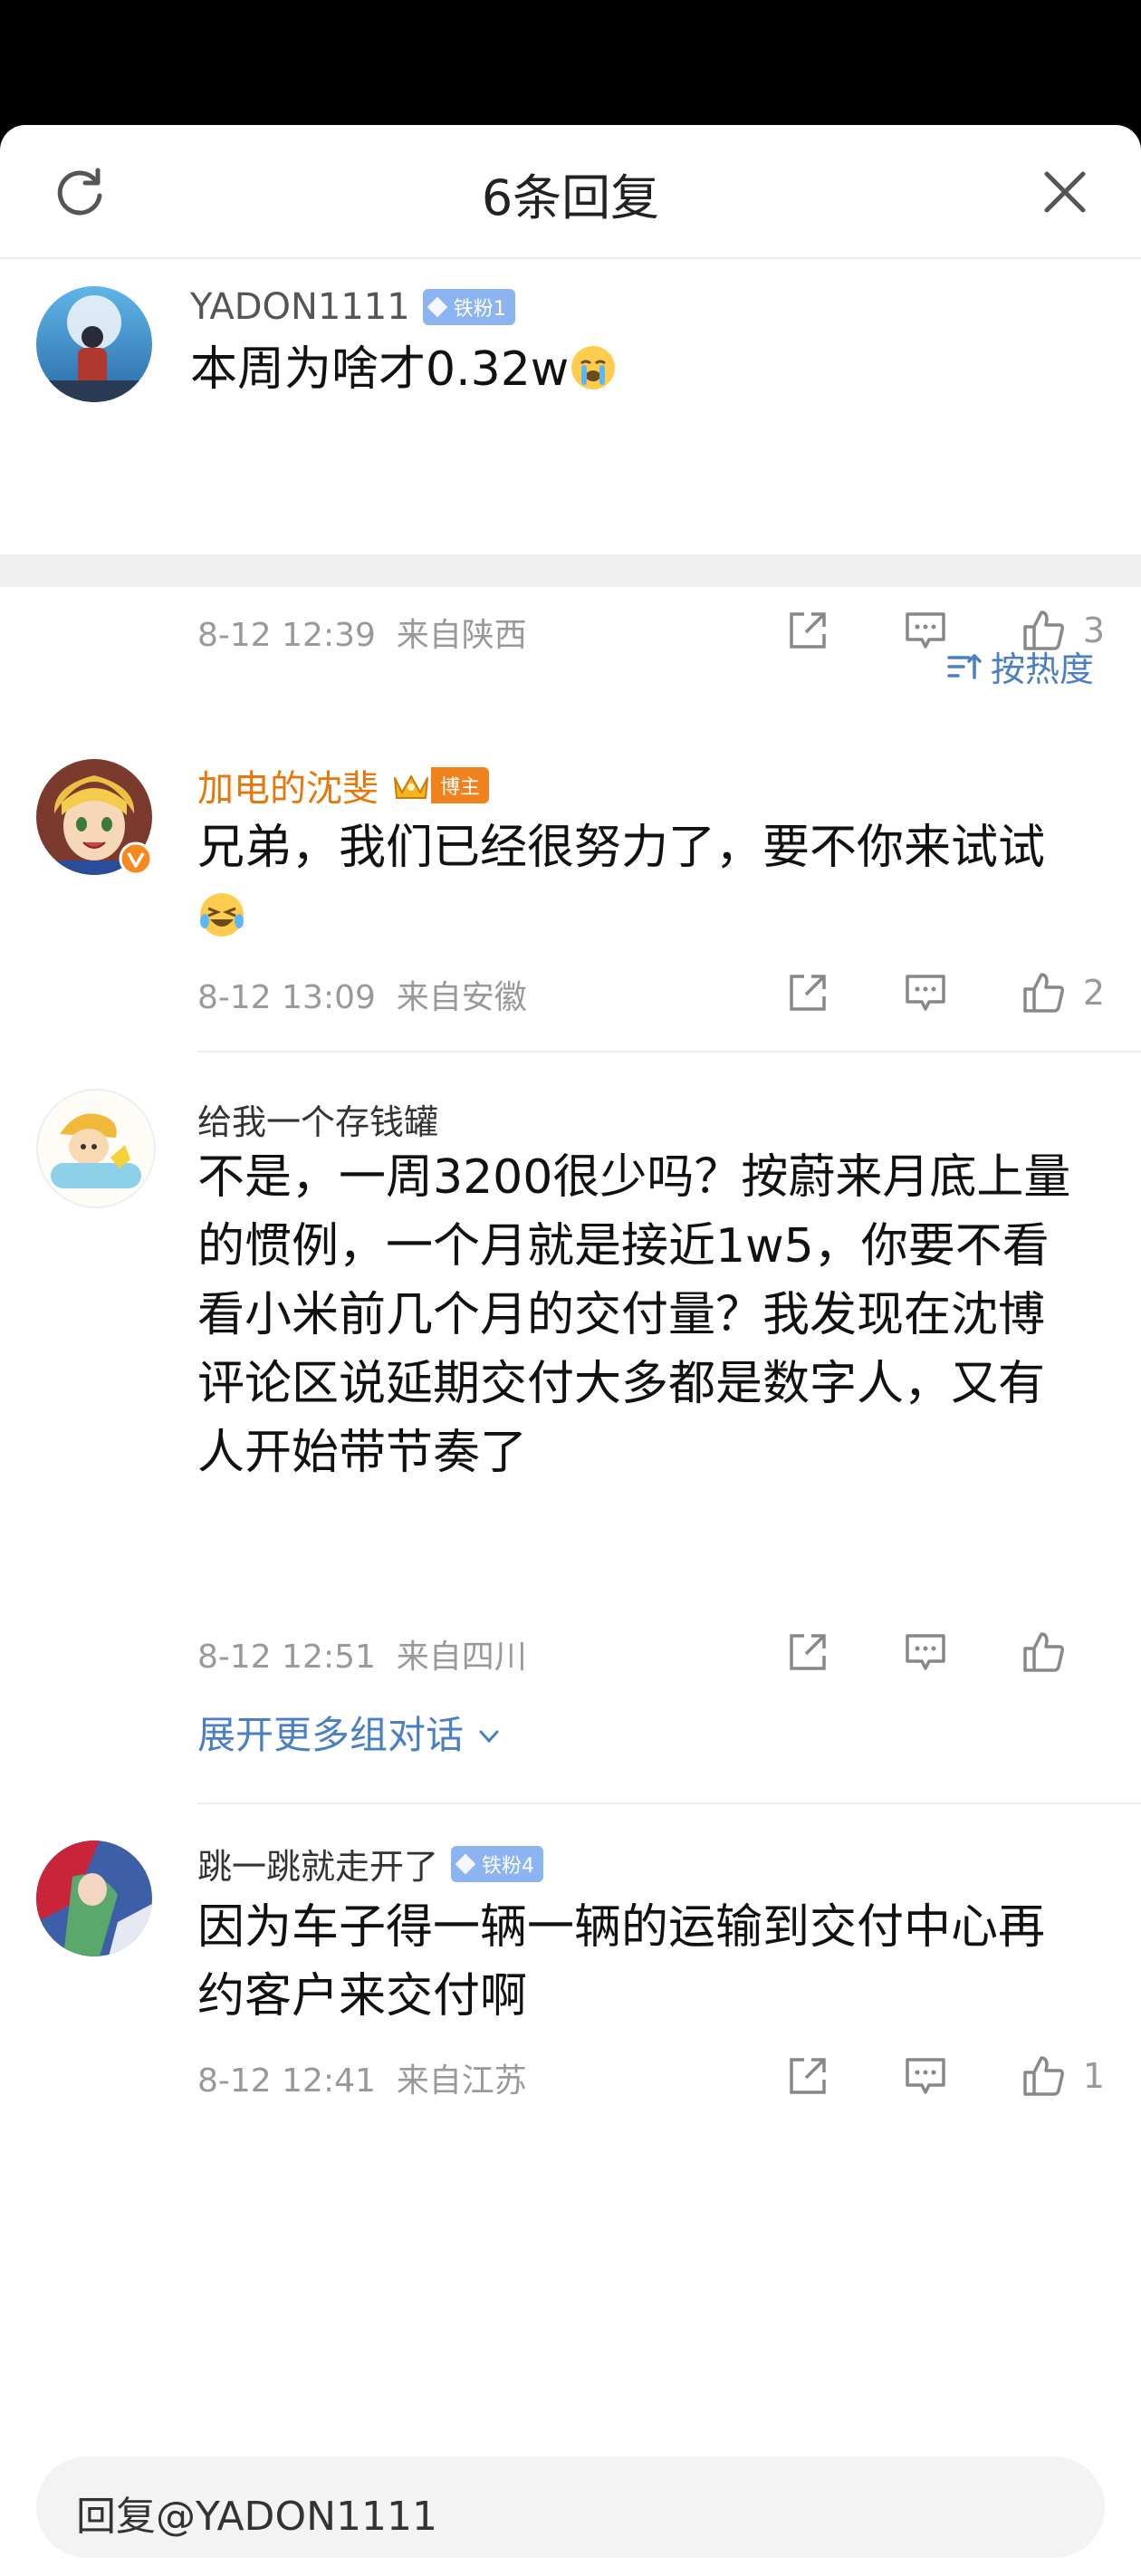 This screenshot has width=1141, height=2576. I want to click on comment-meta: 8-12 12:41 来自江苏, so click(362, 2077).